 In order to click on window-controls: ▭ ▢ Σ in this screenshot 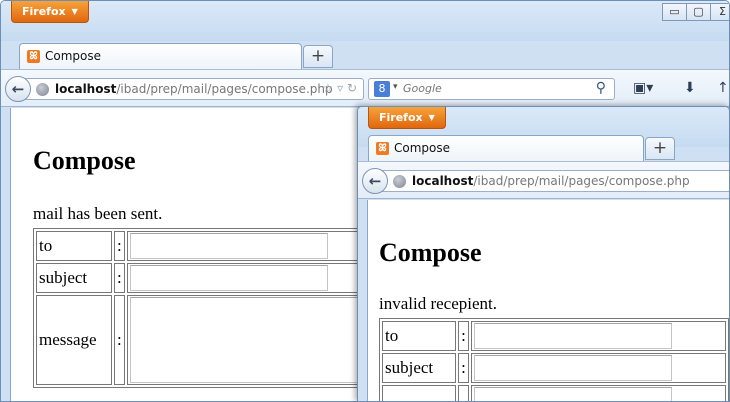, I will do `click(695, 12)`.